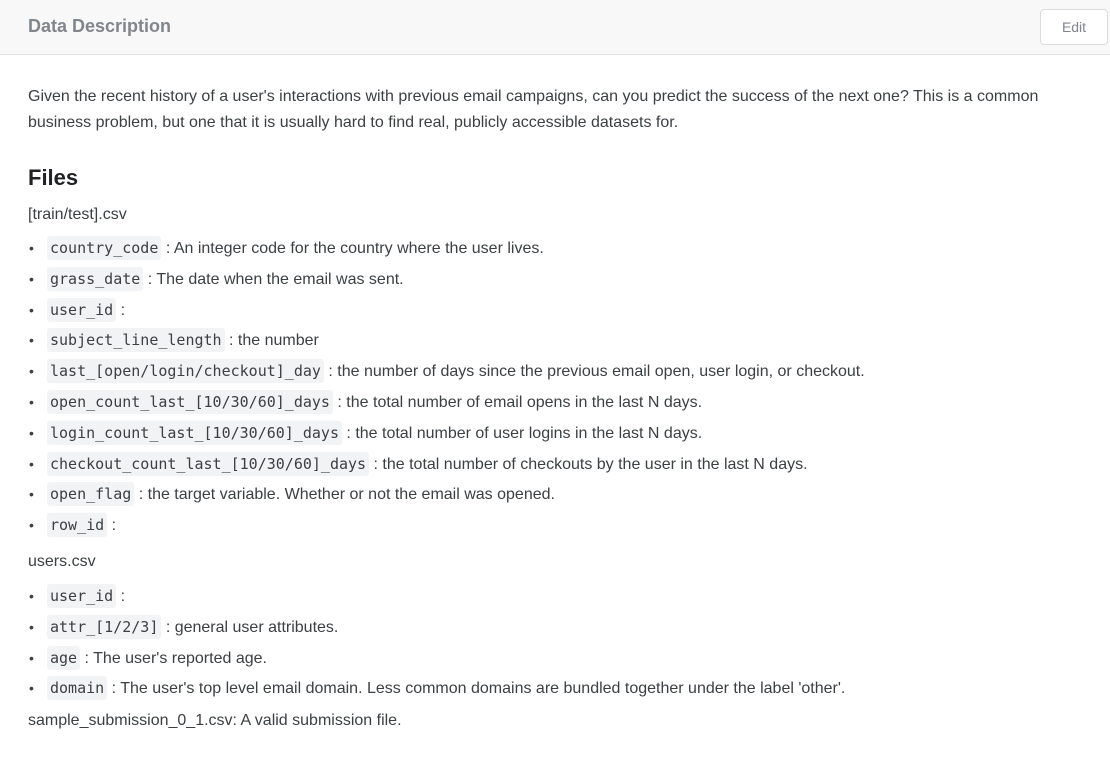 This screenshot has width=1110, height=773. Describe the element at coordinates (1074, 27) in the screenshot. I see `edit-button: Edit` at that location.